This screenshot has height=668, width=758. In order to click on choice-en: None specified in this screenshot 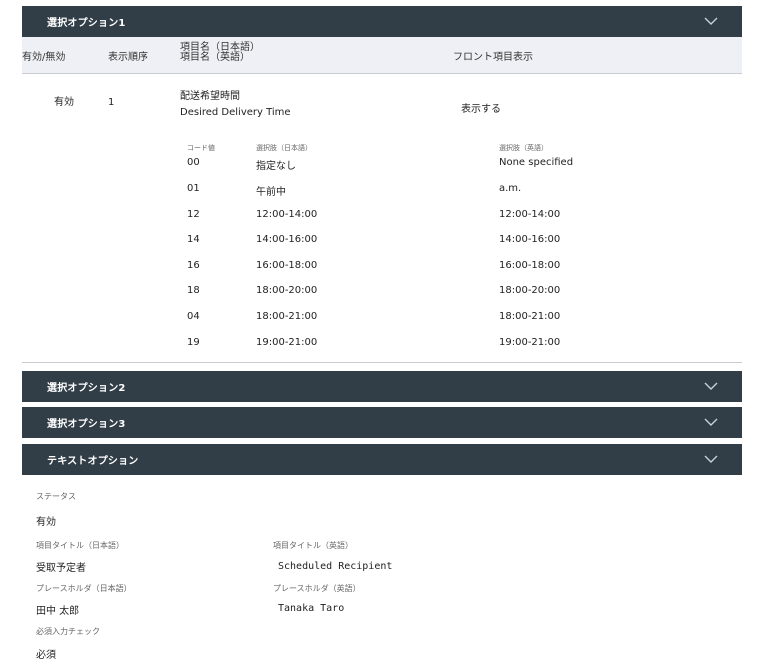, I will do `click(536, 162)`.